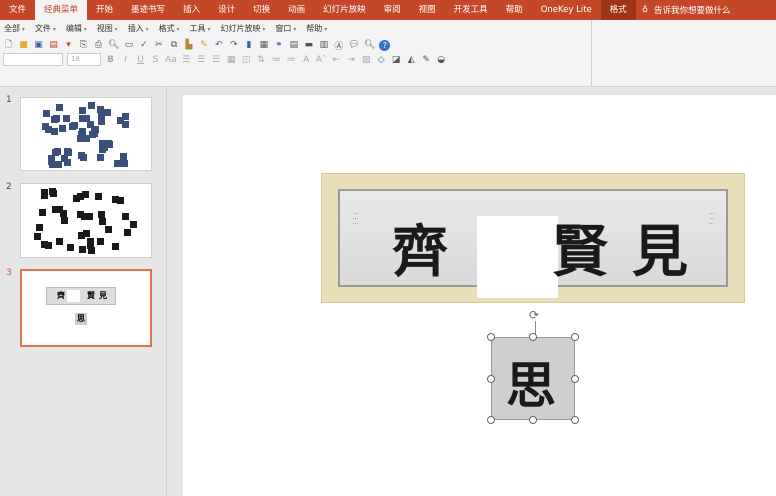 This screenshot has width=776, height=496. I want to click on align-left-icon: ☰, so click(186, 60).